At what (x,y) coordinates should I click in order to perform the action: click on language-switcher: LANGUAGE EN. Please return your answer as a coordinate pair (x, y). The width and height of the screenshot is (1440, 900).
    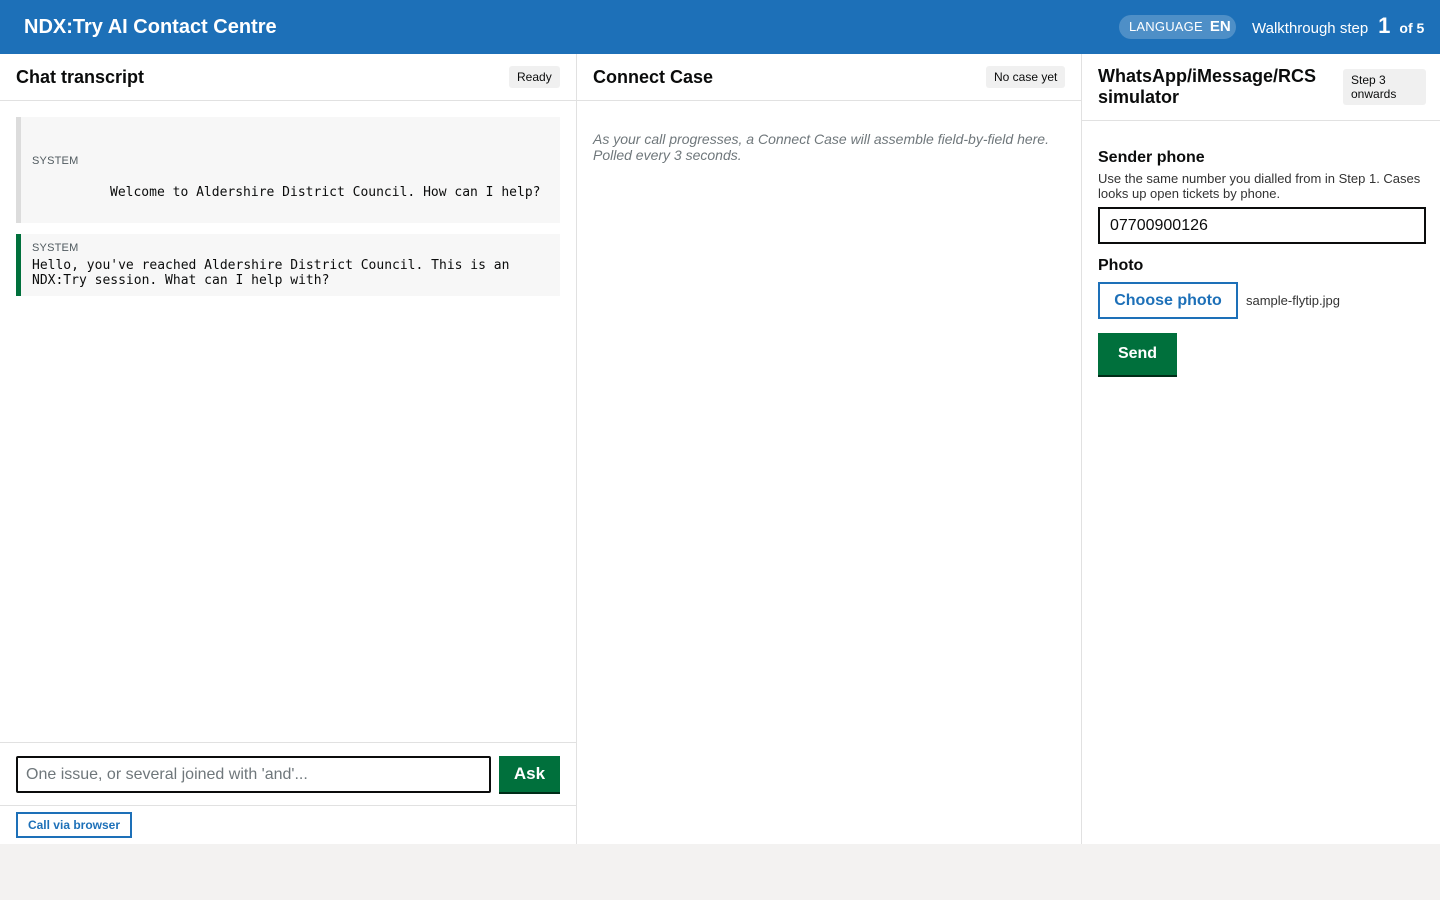
    Looking at the image, I should click on (1177, 27).